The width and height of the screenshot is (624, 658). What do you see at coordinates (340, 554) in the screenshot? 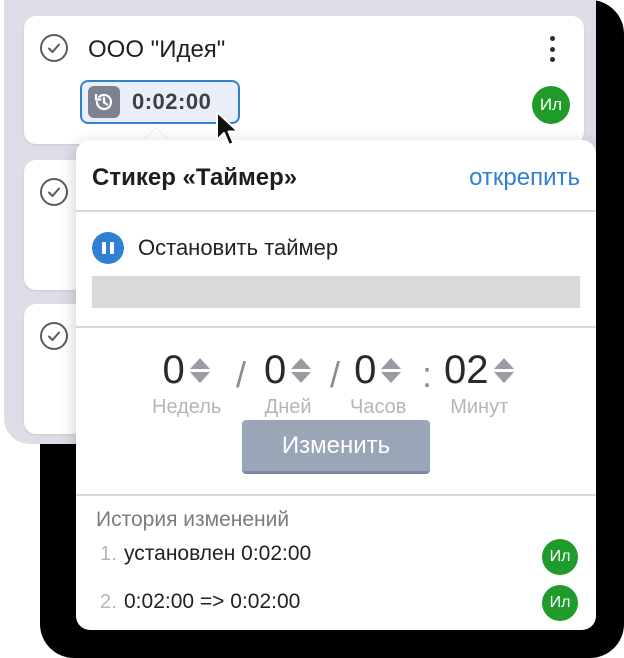
I see `history-item: 1. установлен 0:02:00` at bounding box center [340, 554].